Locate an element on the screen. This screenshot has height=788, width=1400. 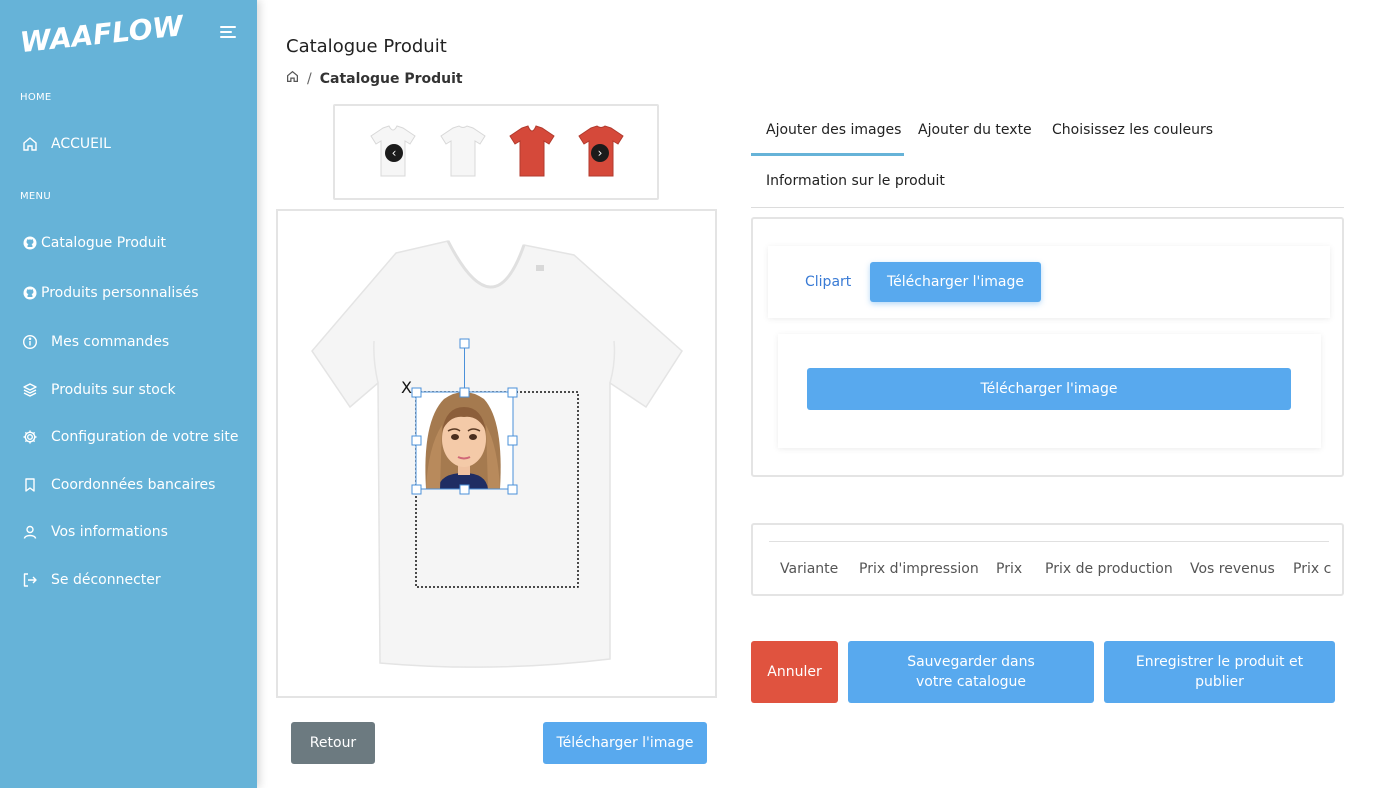
tab-choisissez-couleurs: Choisissez les couleurs is located at coordinates (1132, 130).